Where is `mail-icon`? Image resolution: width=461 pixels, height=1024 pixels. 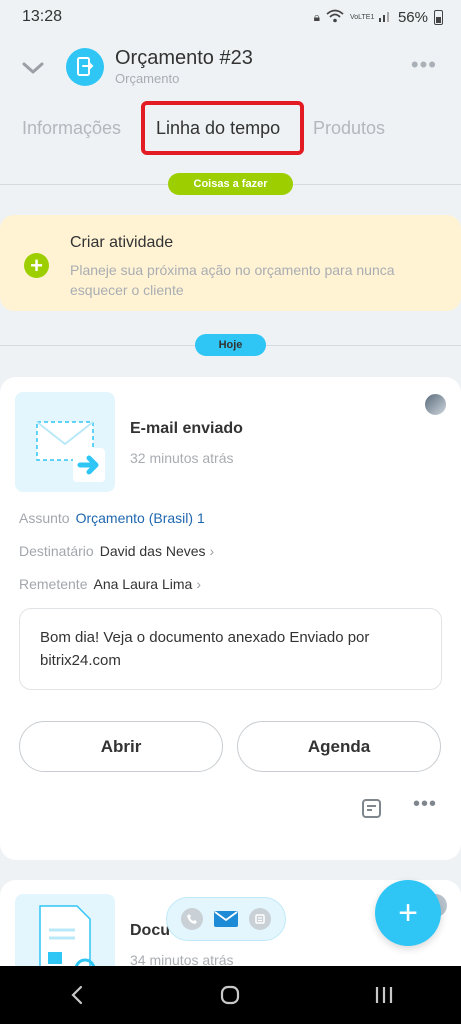
mail-icon is located at coordinates (225, 919).